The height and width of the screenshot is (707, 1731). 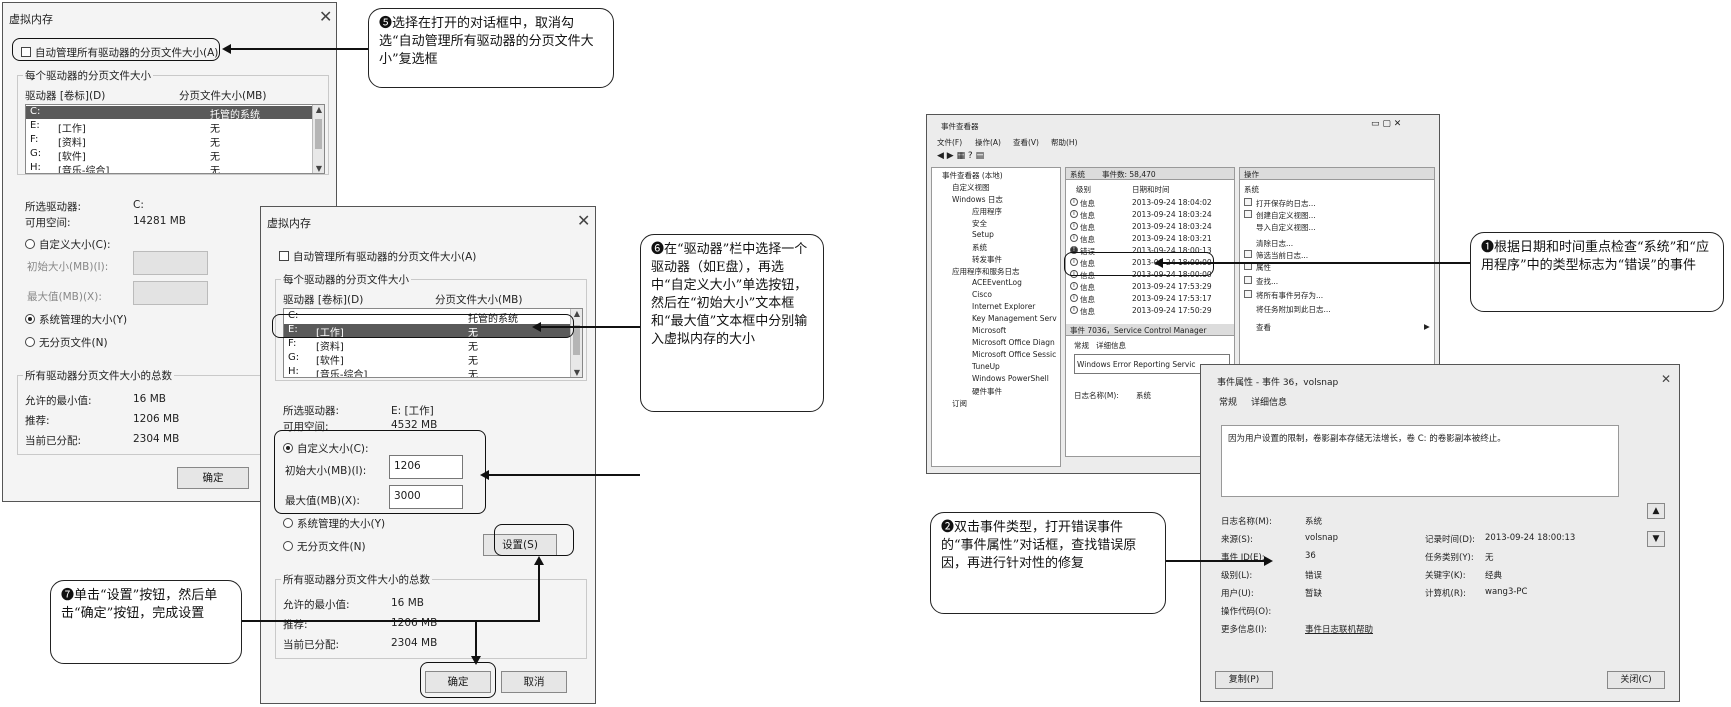 I want to click on menu-view: 查看(V), so click(x=1026, y=142).